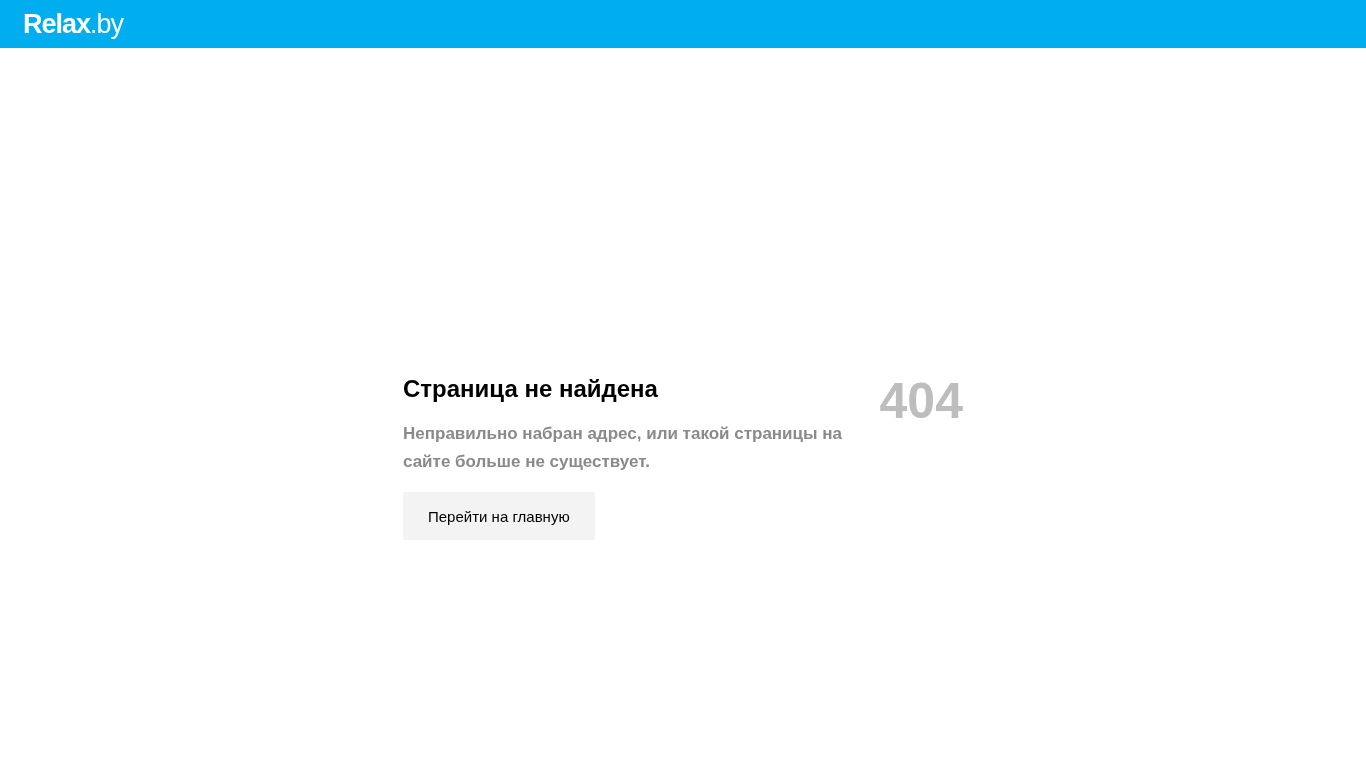 Image resolution: width=1366 pixels, height=768 pixels. What do you see at coordinates (623, 448) in the screenshot?
I see `error-message: Неправильно набран адрес, или такой страницы на сайте больше не существует.` at bounding box center [623, 448].